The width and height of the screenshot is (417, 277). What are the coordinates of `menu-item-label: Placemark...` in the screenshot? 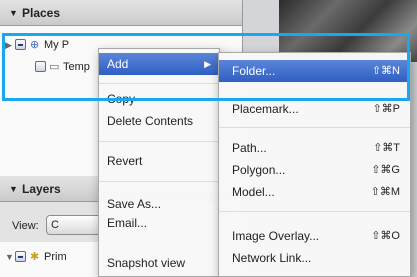 It's located at (265, 109).